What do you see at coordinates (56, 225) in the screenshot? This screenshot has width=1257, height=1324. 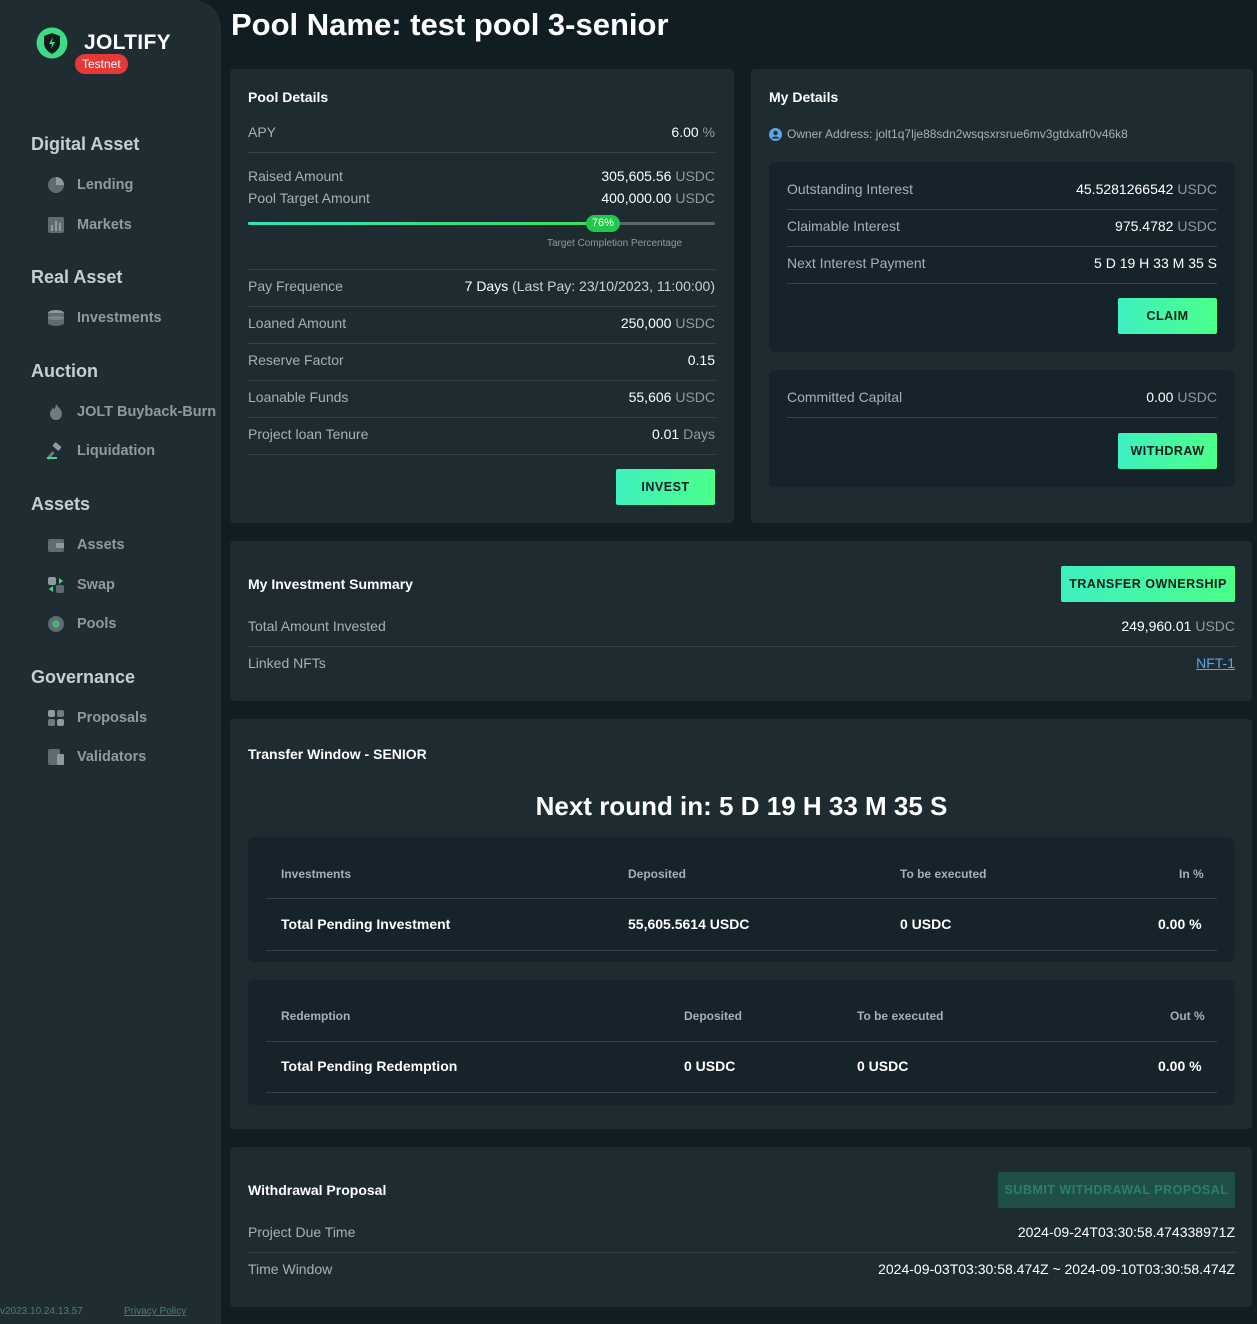 I see `markets-icon` at bounding box center [56, 225].